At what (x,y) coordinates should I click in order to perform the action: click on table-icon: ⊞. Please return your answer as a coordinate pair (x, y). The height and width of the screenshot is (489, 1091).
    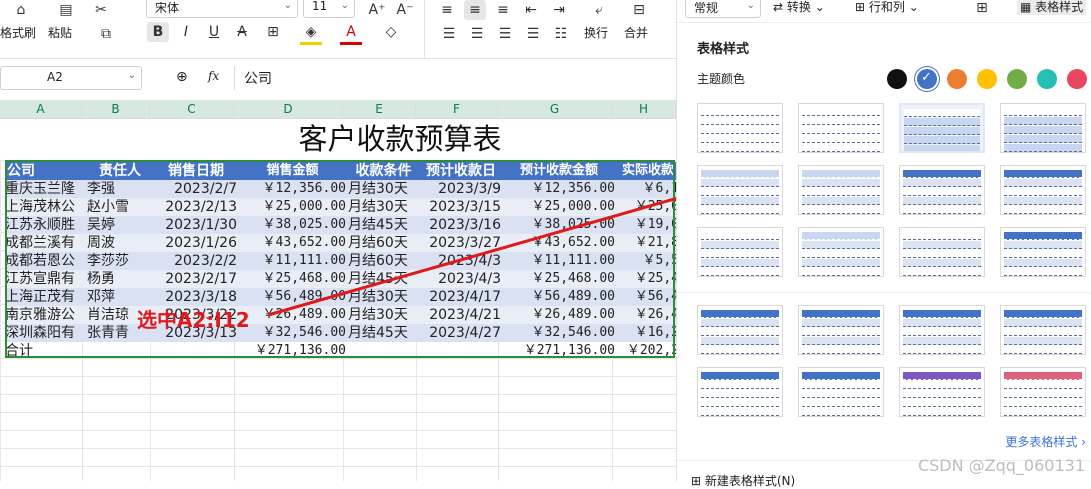
    Looking at the image, I should click on (982, 9).